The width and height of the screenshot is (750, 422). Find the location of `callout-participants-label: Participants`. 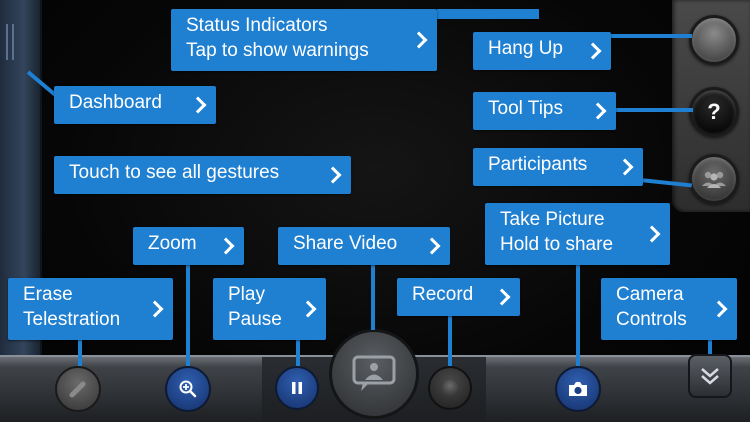

callout-participants-label: Participants is located at coordinates (538, 164).